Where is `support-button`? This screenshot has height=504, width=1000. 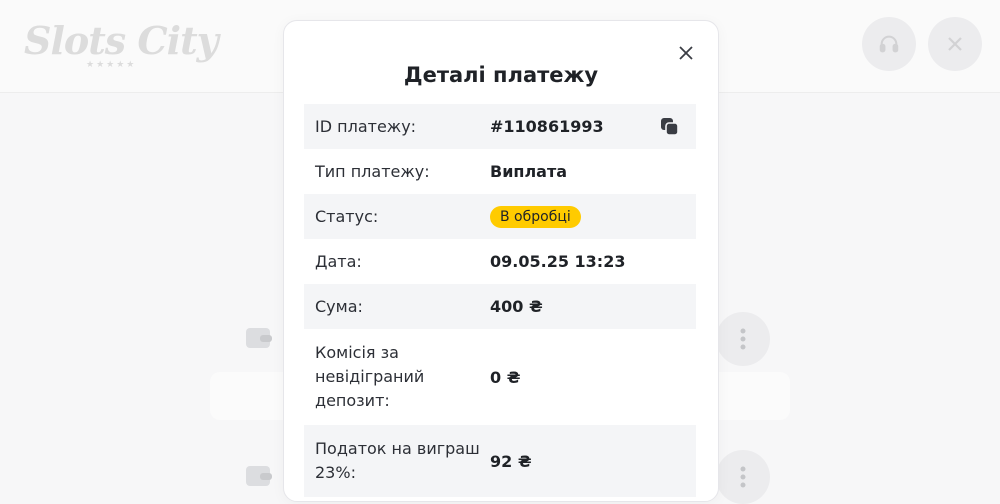 support-button is located at coordinates (889, 44).